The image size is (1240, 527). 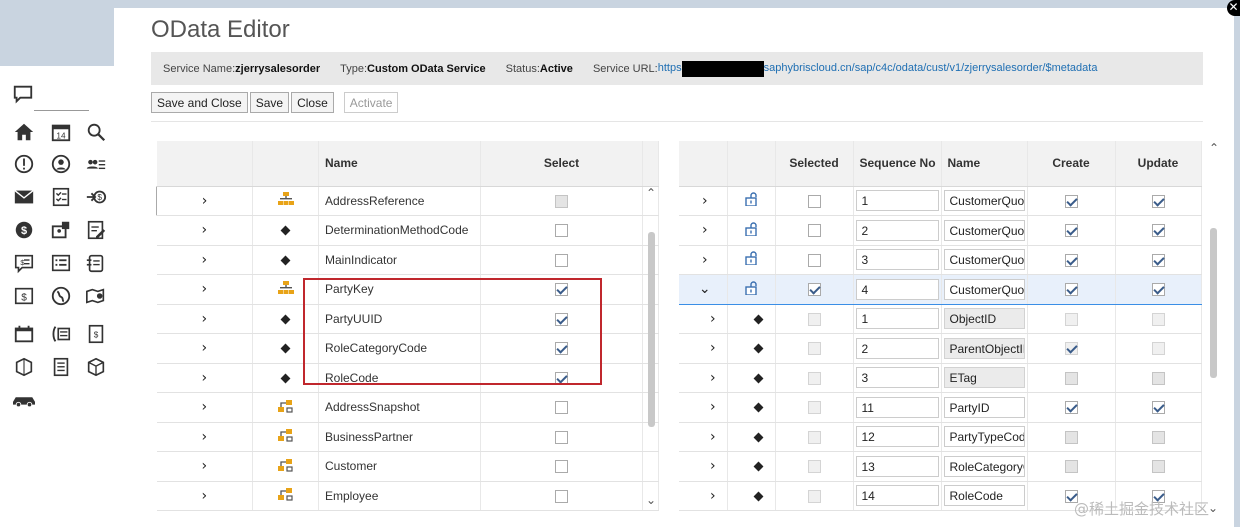 I want to click on table-row: › 2 ParentObjectID, so click(x=940, y=348).